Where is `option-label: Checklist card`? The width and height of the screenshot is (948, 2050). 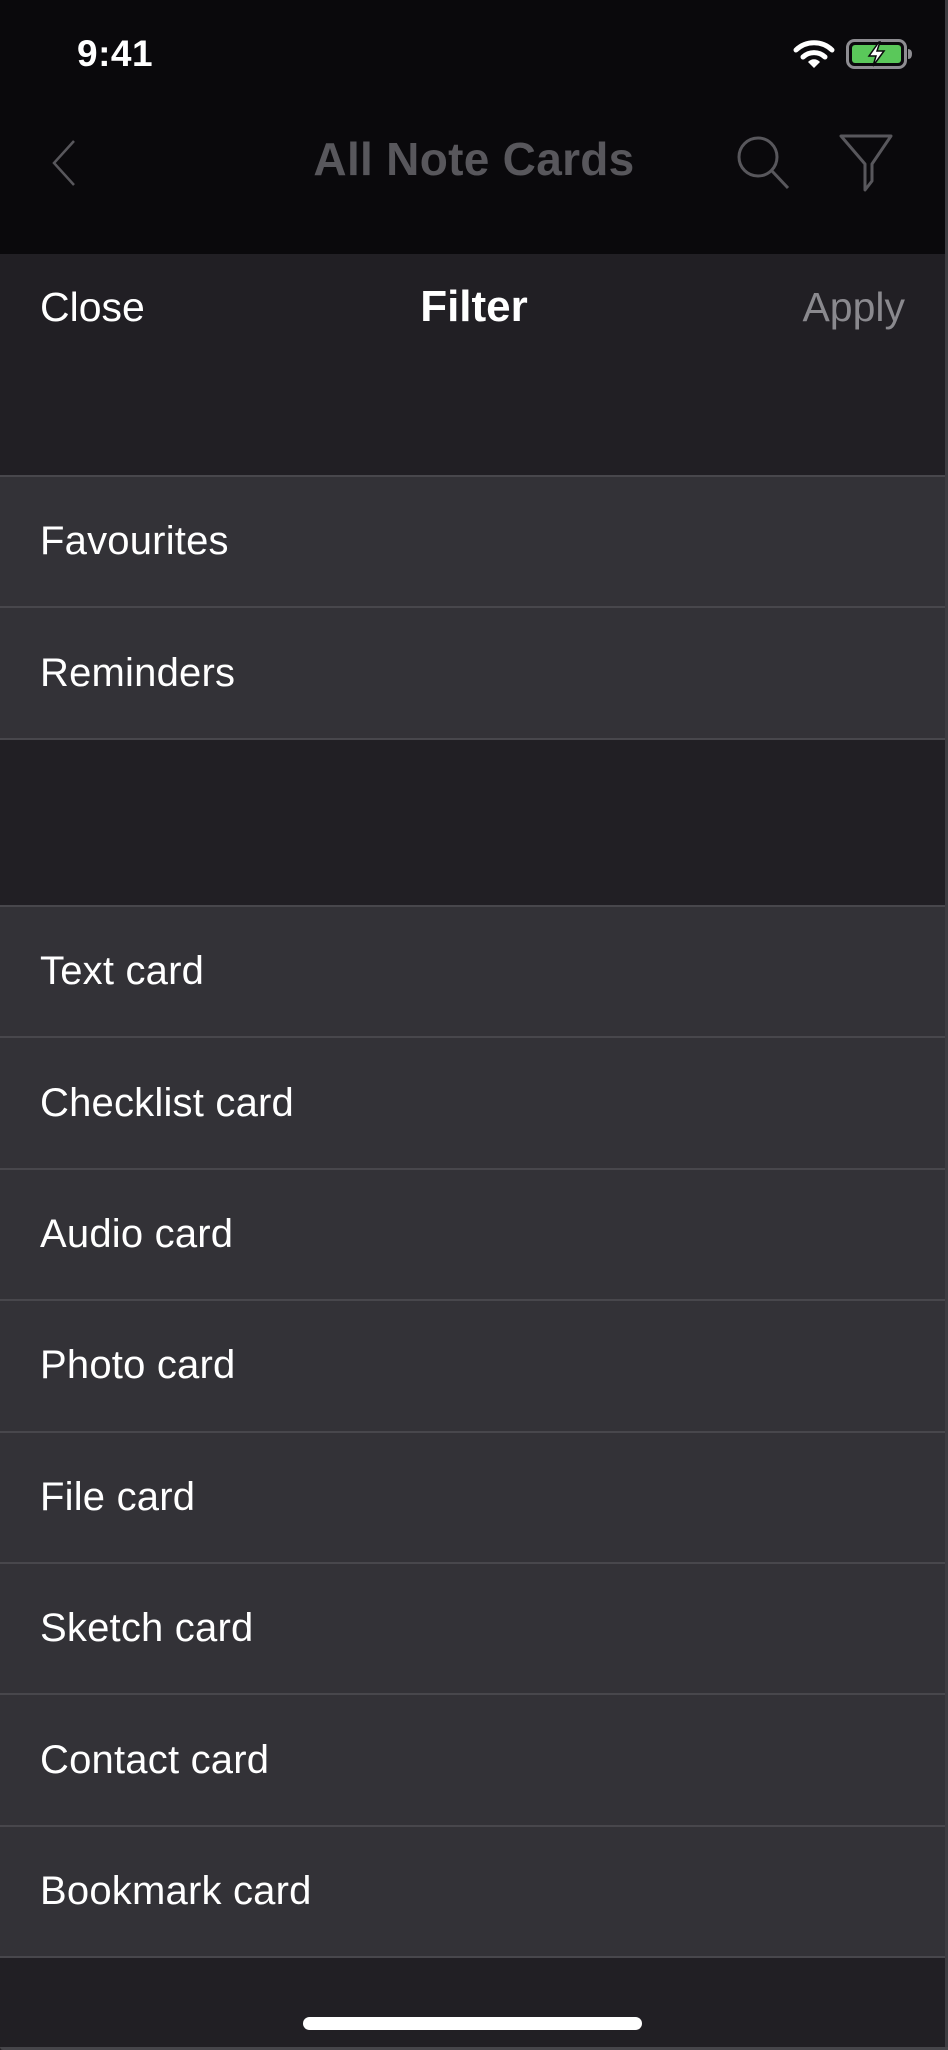
option-label: Checklist card is located at coordinates (167, 1102).